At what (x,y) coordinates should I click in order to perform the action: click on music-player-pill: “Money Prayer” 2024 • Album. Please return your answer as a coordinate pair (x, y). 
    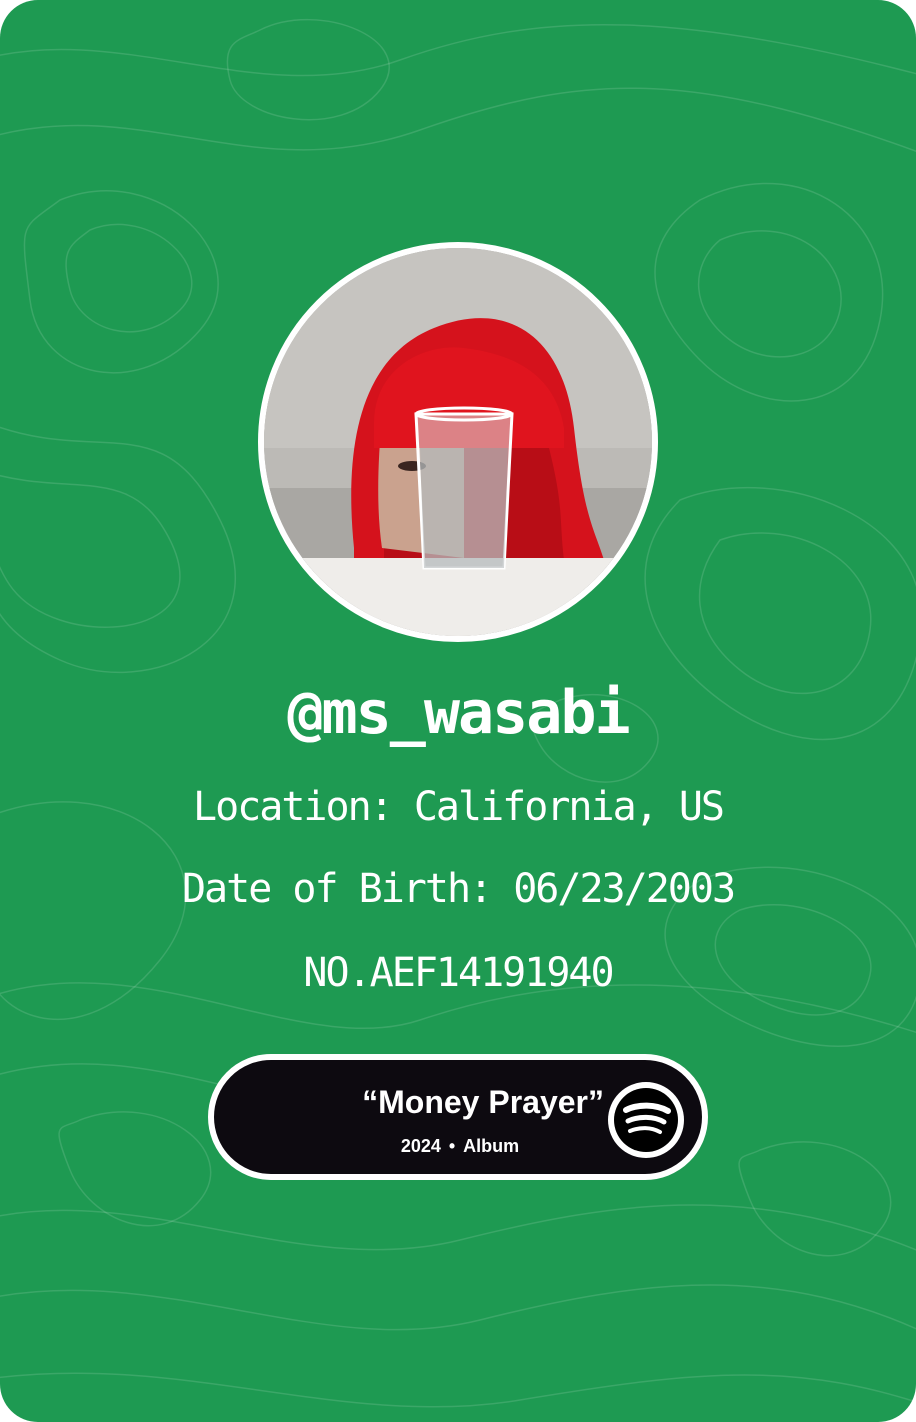
    Looking at the image, I should click on (458, 1117).